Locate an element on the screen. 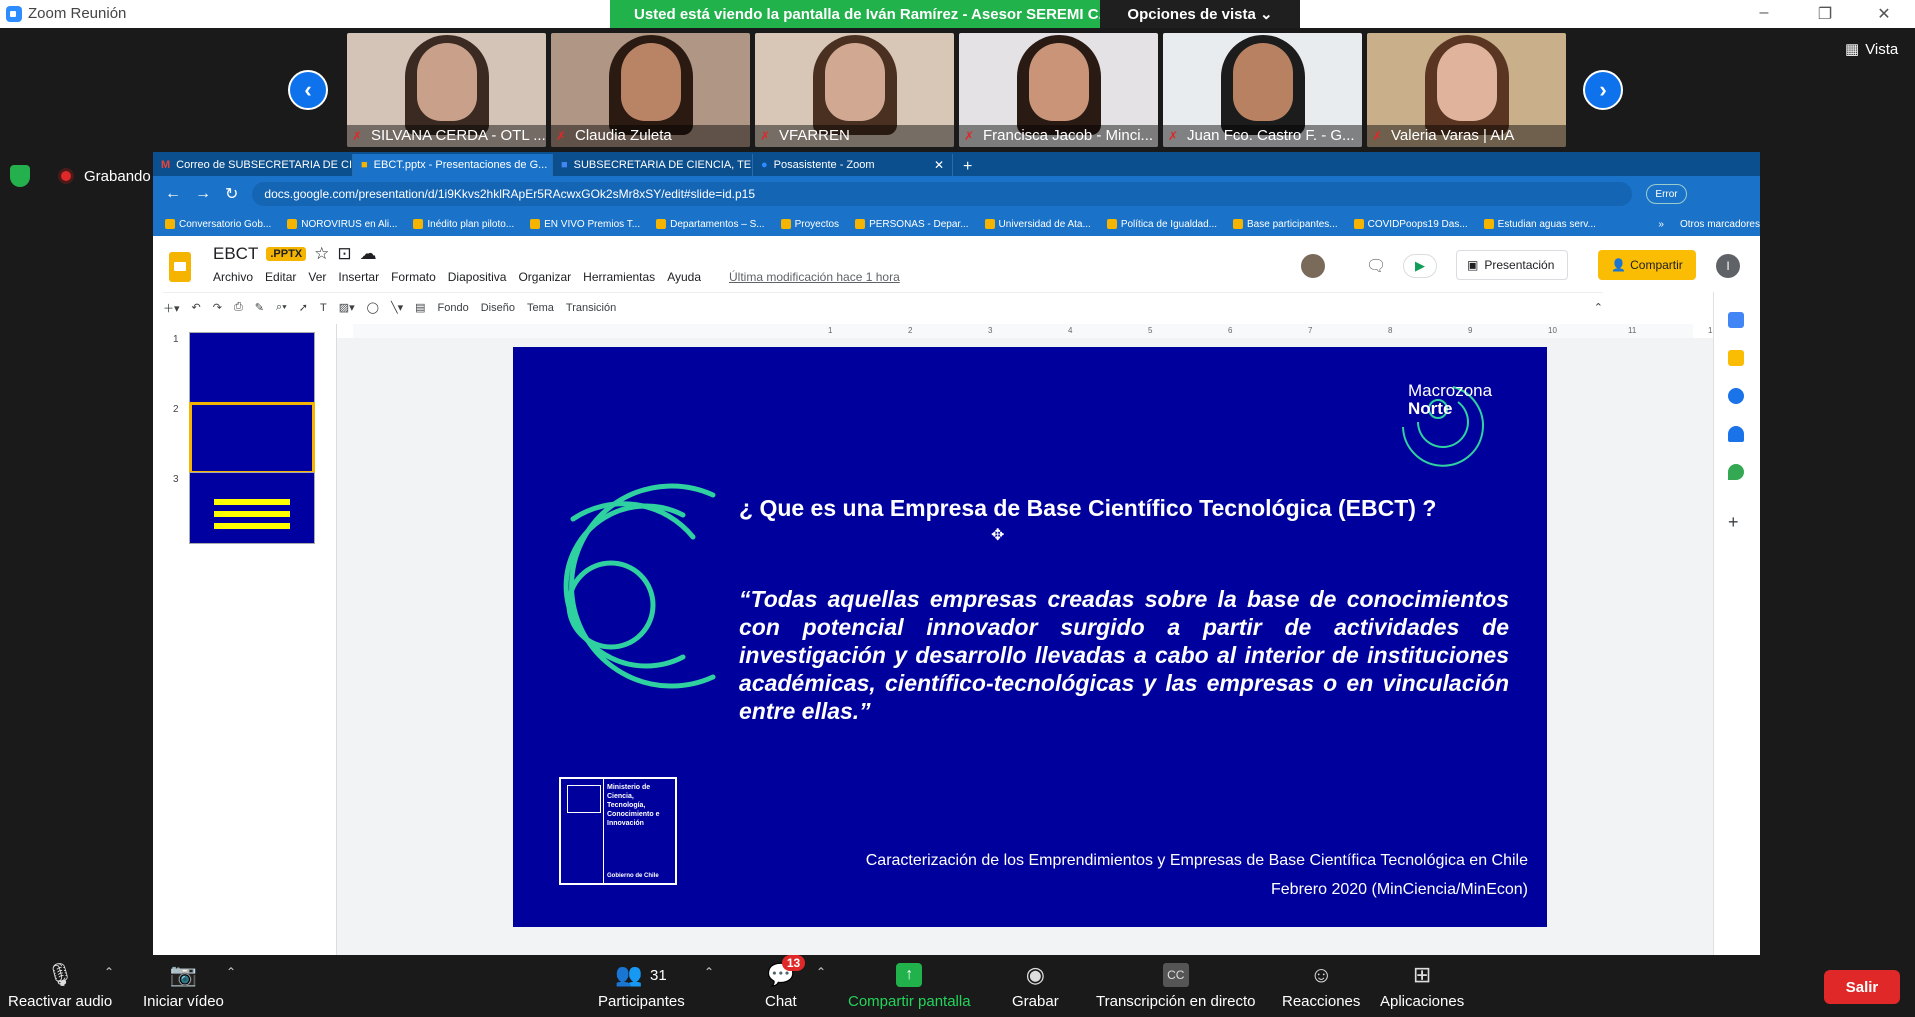 The image size is (1915, 1017). browser-tab: ● Posasistente - Zoom ✕ is located at coordinates (853, 165).